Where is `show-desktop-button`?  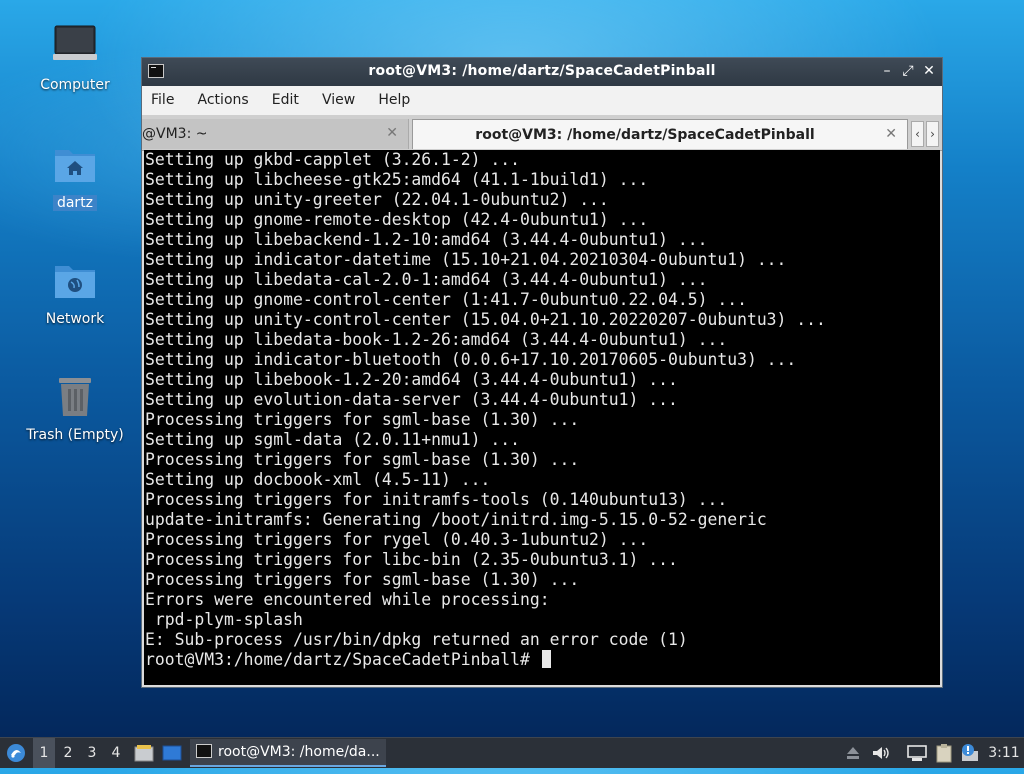
show-desktop-button is located at coordinates (172, 753).